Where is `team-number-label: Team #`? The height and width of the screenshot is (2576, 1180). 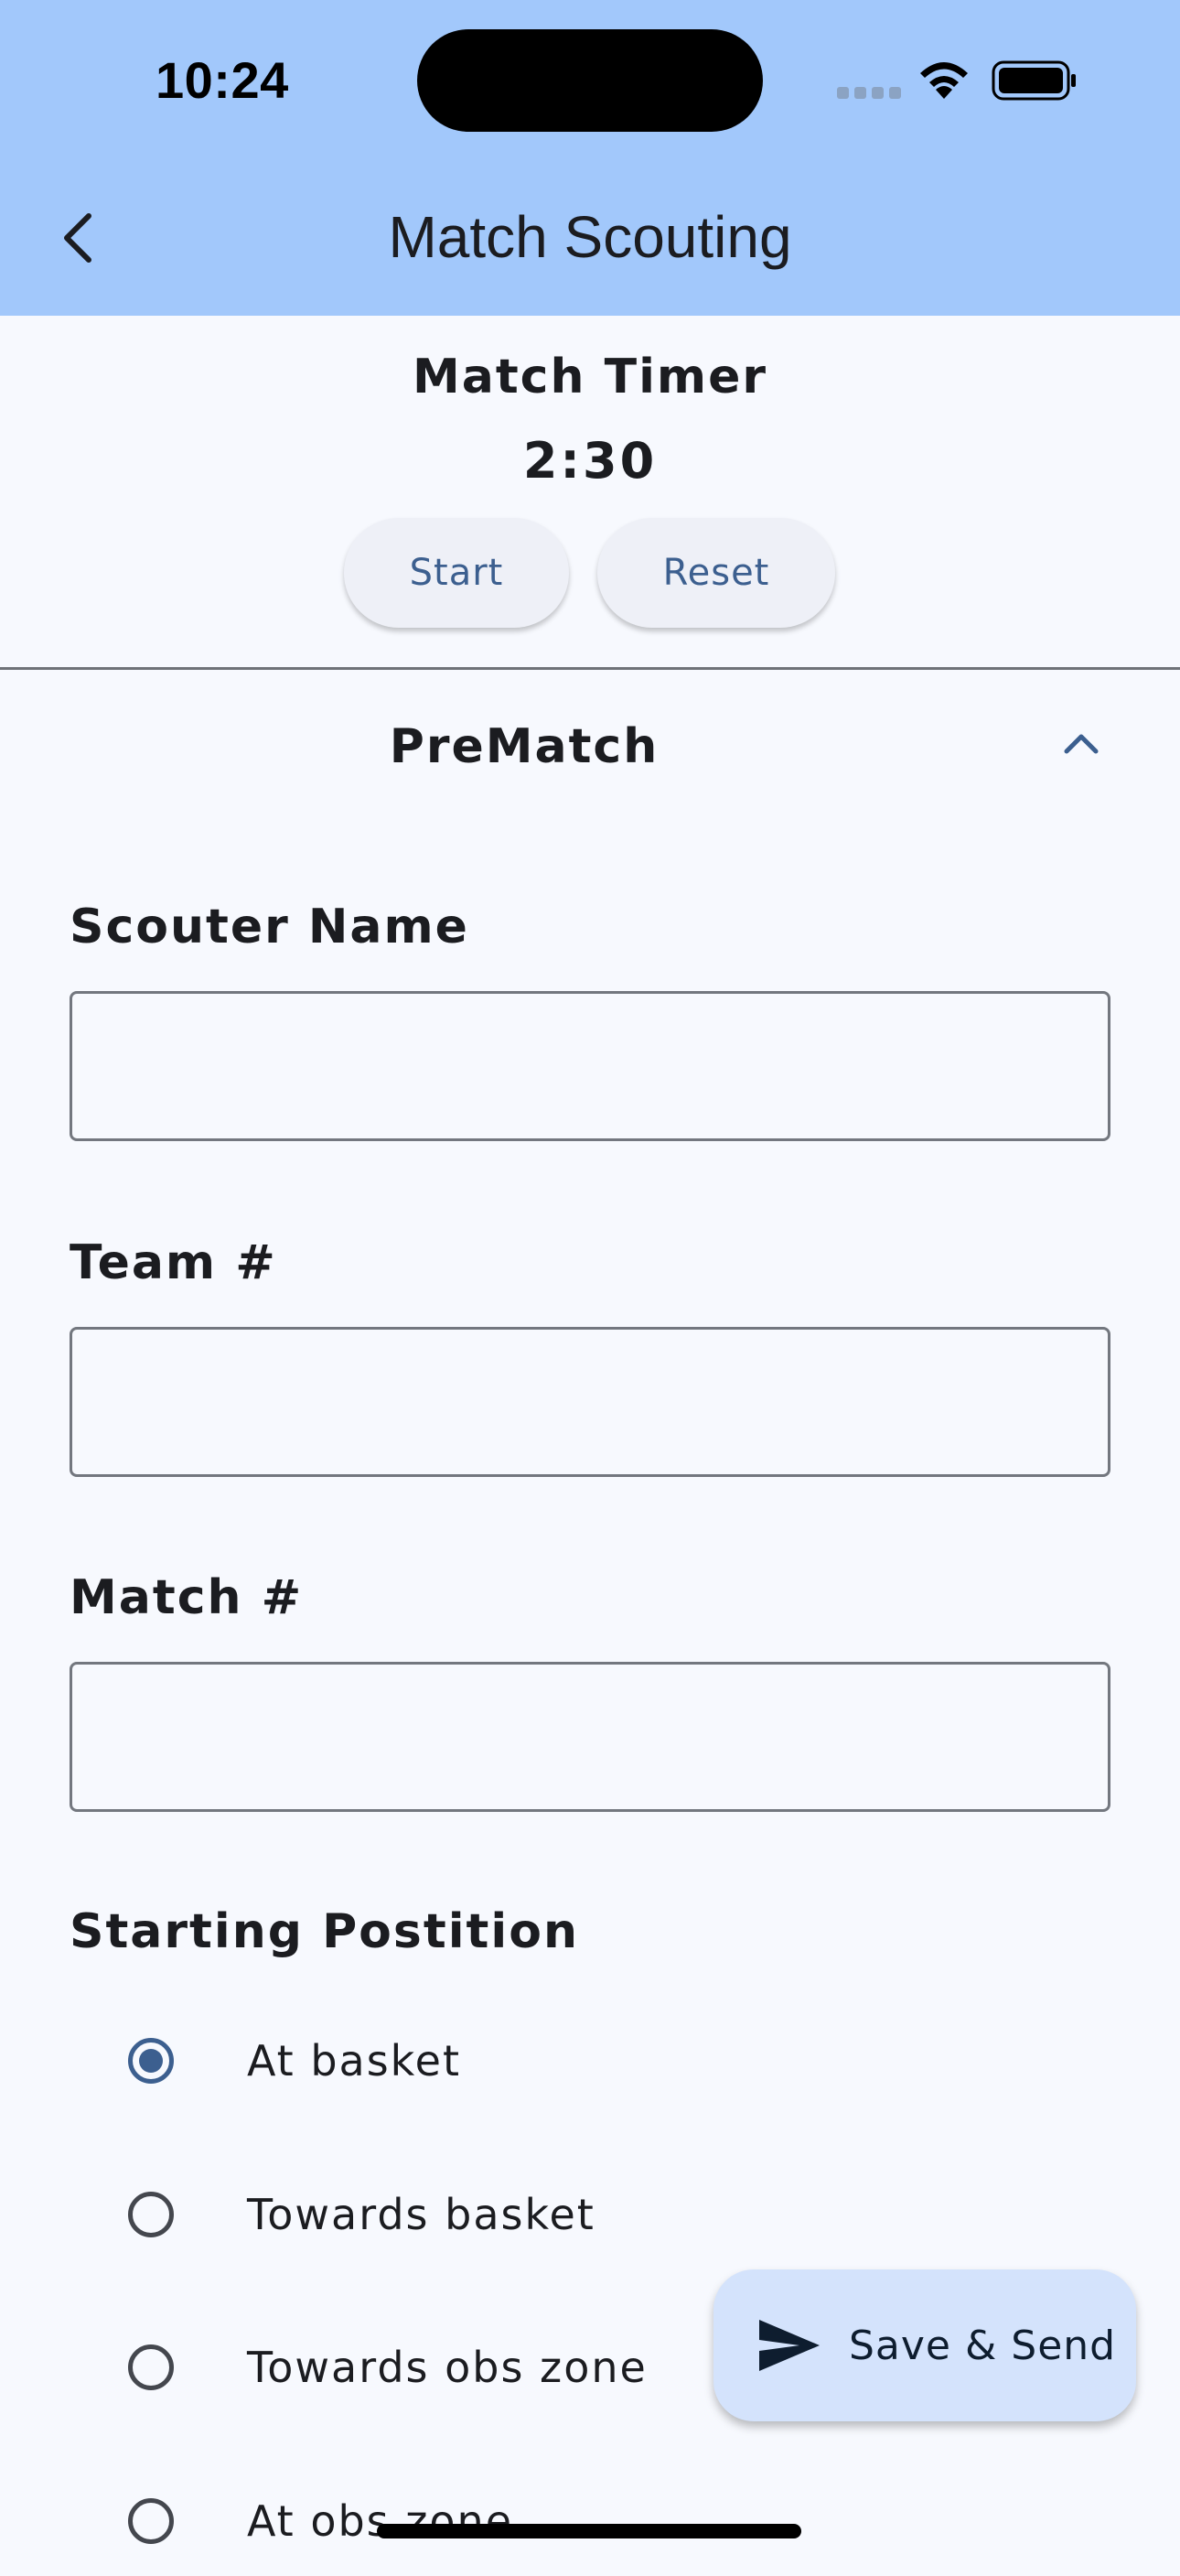 team-number-label: Team # is located at coordinates (173, 1262).